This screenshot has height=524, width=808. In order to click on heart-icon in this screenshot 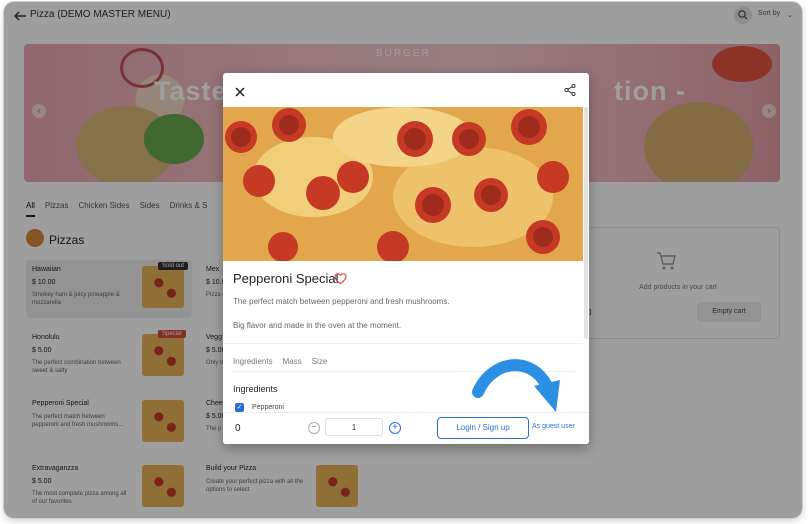, I will do `click(340, 278)`.